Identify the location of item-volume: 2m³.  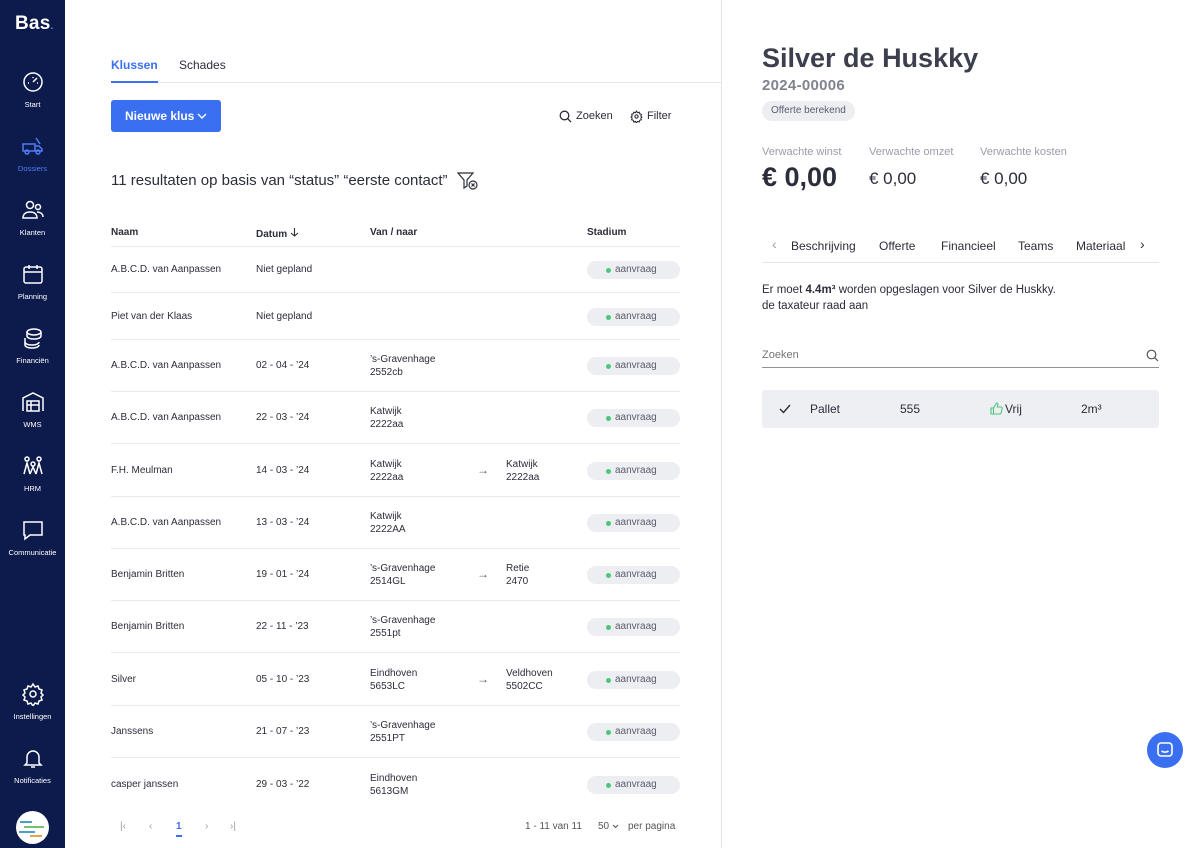
(1091, 409).